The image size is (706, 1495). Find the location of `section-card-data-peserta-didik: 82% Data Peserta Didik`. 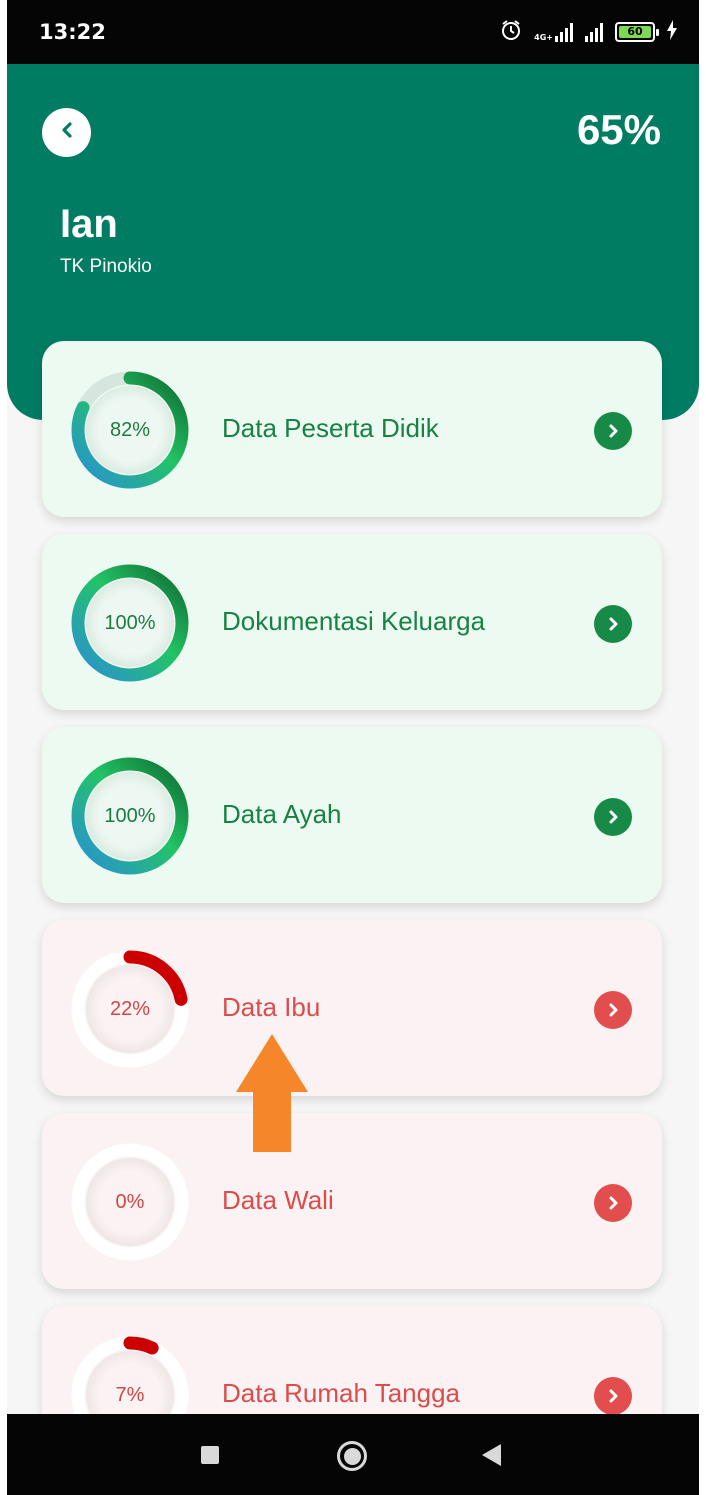

section-card-data-peserta-didik: 82% Data Peserta Didik is located at coordinates (352, 429).